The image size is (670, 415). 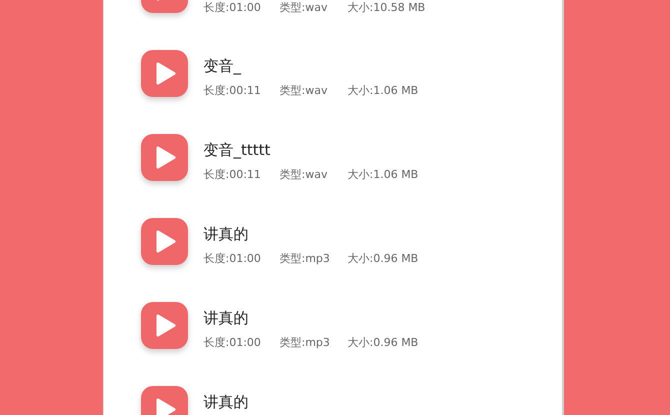 I want to click on recording-title: 变音_ttttt, so click(x=237, y=150).